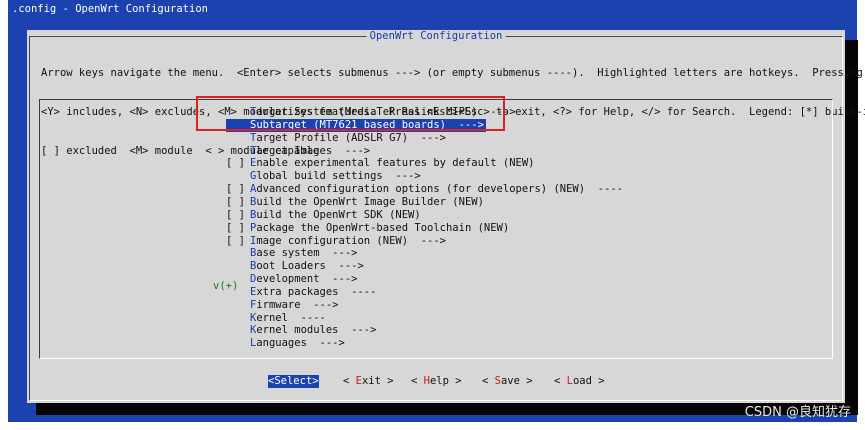 The height and width of the screenshot is (430, 865). I want to click on menu-item-label: ernel ----, so click(291, 317).